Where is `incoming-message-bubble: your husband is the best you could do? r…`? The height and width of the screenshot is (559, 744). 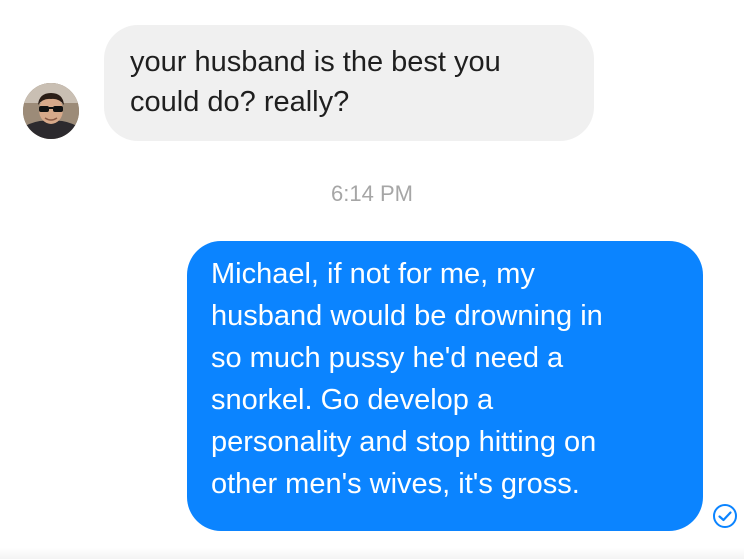 incoming-message-bubble: your husband is the best you could do? r… is located at coordinates (349, 83).